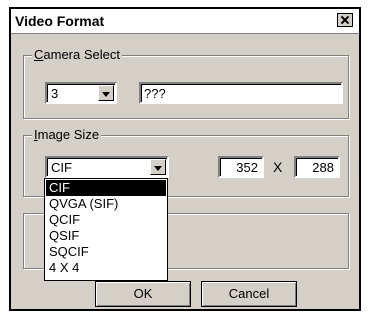  What do you see at coordinates (323, 167) in the screenshot?
I see `height-value: 288` at bounding box center [323, 167].